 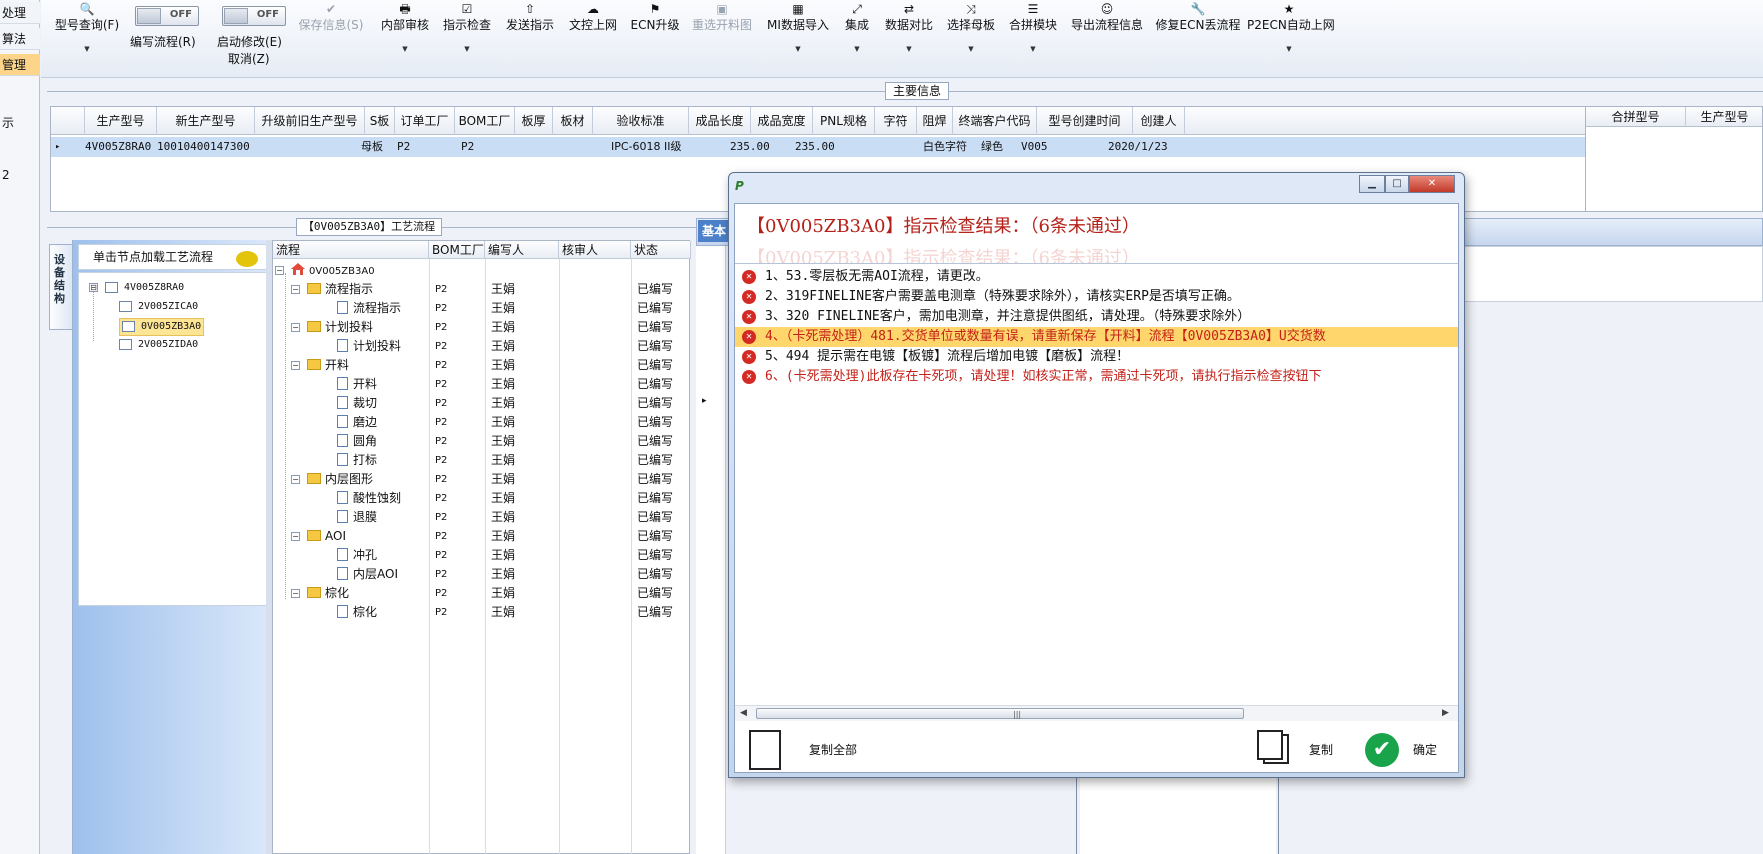 What do you see at coordinates (530, 35) in the screenshot?
I see `send-instruction-button: ⇧ 发送指示` at bounding box center [530, 35].